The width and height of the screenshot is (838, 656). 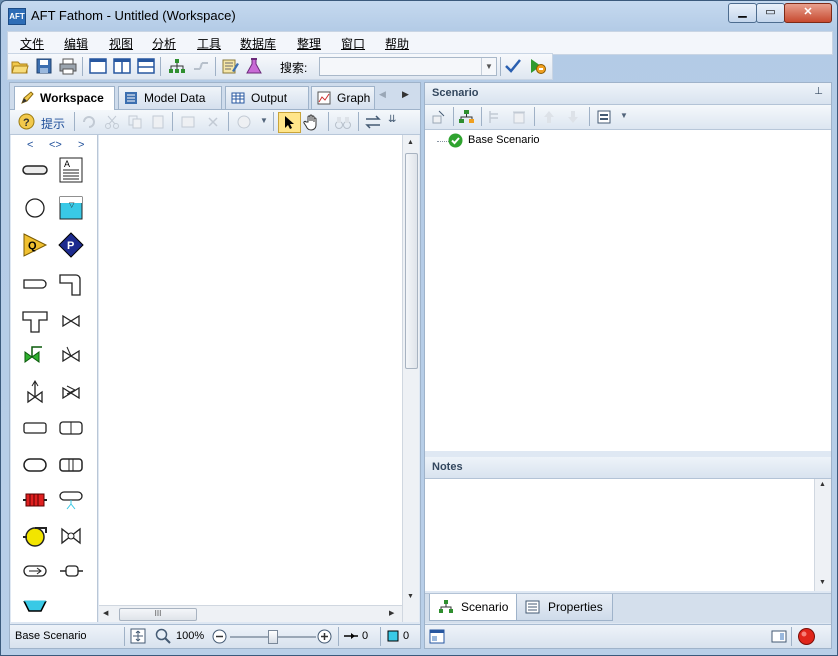 I want to click on swap-arrows-icon, so click(x=373, y=122).